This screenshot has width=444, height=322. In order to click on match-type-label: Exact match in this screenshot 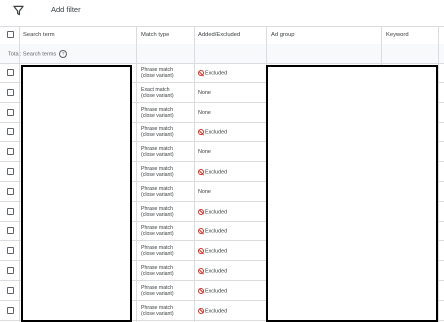, I will do `click(155, 89)`.